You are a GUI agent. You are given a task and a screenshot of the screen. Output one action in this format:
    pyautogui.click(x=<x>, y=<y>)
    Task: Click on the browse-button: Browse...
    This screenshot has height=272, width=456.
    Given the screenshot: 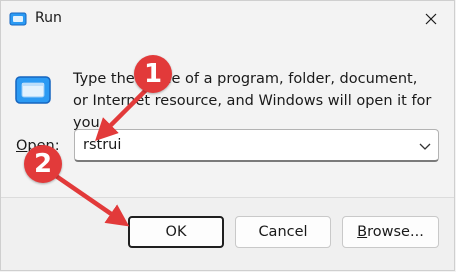 What is the action you would take?
    pyautogui.click(x=390, y=232)
    